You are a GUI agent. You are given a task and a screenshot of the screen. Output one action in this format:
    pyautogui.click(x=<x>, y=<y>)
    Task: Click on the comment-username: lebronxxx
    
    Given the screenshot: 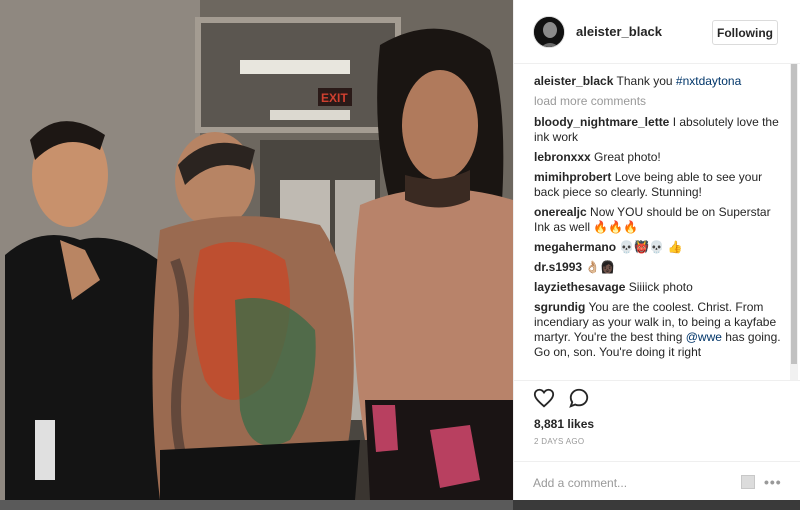 What is the action you would take?
    pyautogui.click(x=562, y=157)
    